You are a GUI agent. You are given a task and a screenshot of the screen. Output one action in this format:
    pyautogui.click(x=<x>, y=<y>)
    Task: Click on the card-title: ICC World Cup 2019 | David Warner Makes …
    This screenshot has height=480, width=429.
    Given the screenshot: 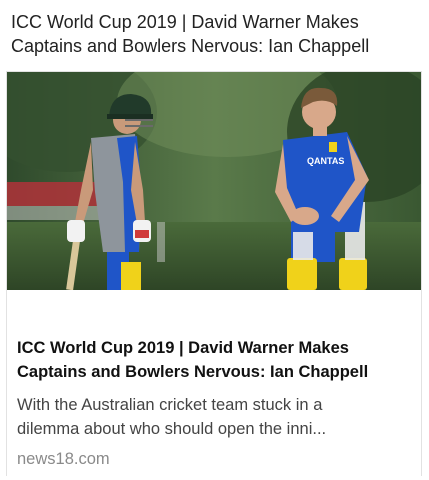 What is the action you would take?
    pyautogui.click(x=215, y=360)
    